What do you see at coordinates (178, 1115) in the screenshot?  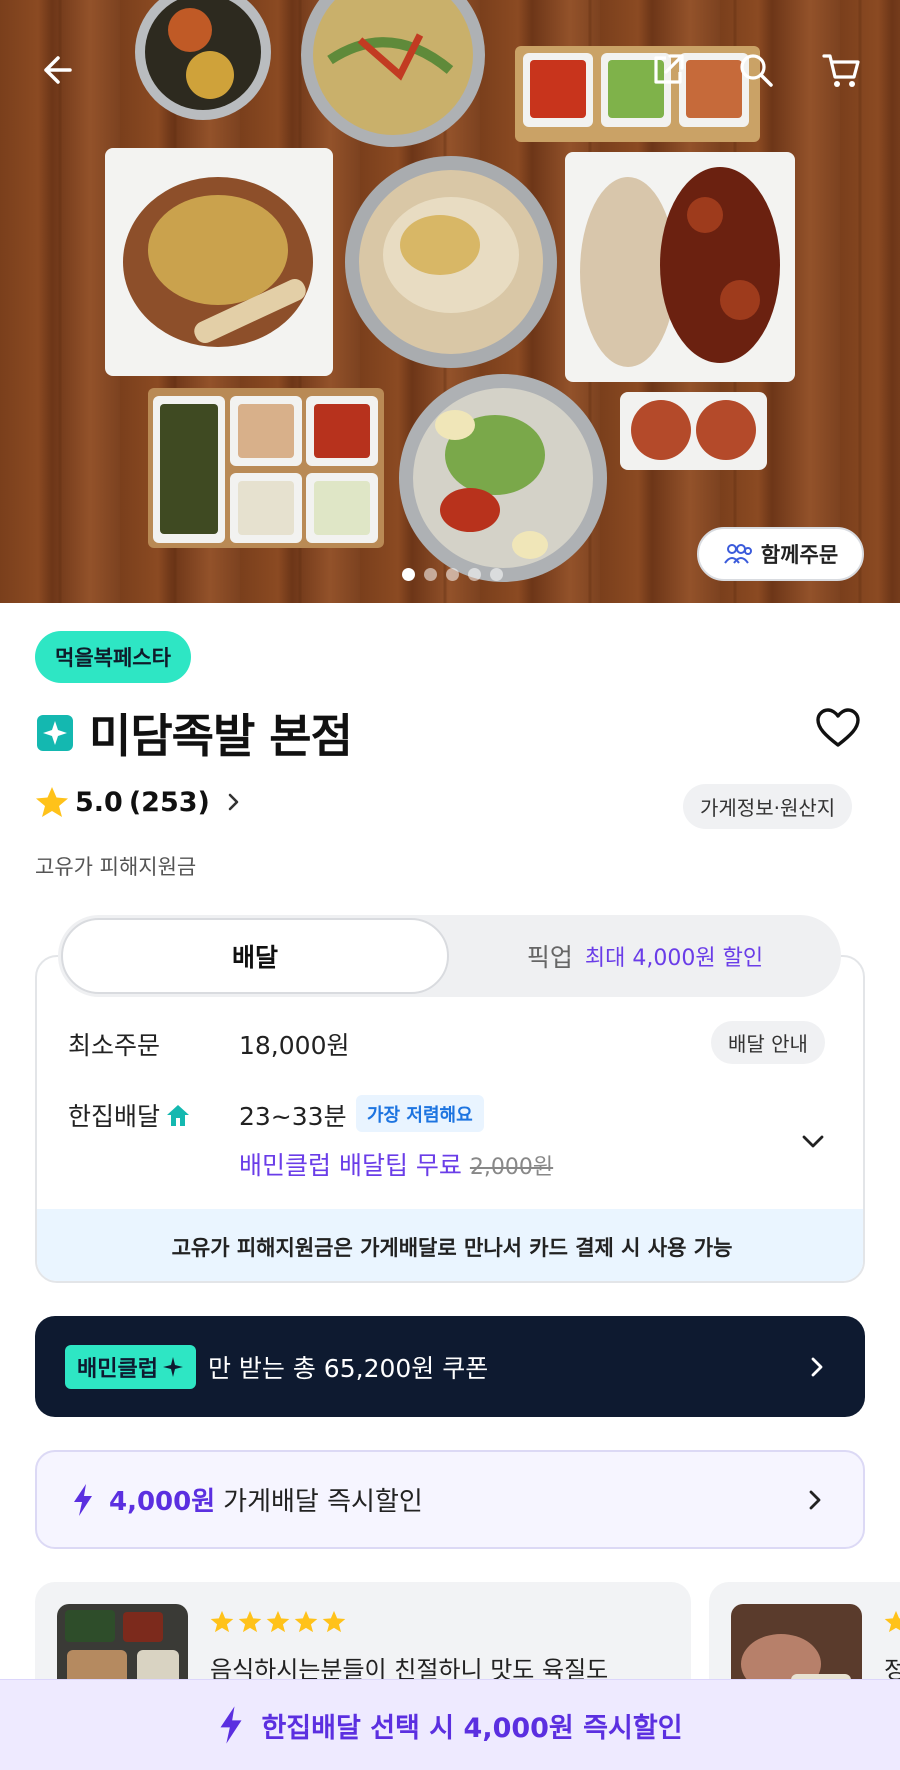 I see `house-icon` at bounding box center [178, 1115].